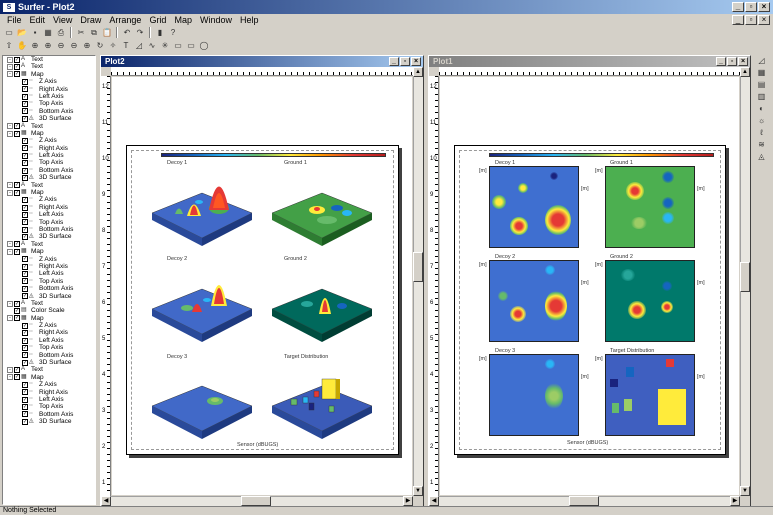 The width and height of the screenshot is (773, 515). What do you see at coordinates (100, 45) in the screenshot?
I see `rotate-icon: ↻` at bounding box center [100, 45].